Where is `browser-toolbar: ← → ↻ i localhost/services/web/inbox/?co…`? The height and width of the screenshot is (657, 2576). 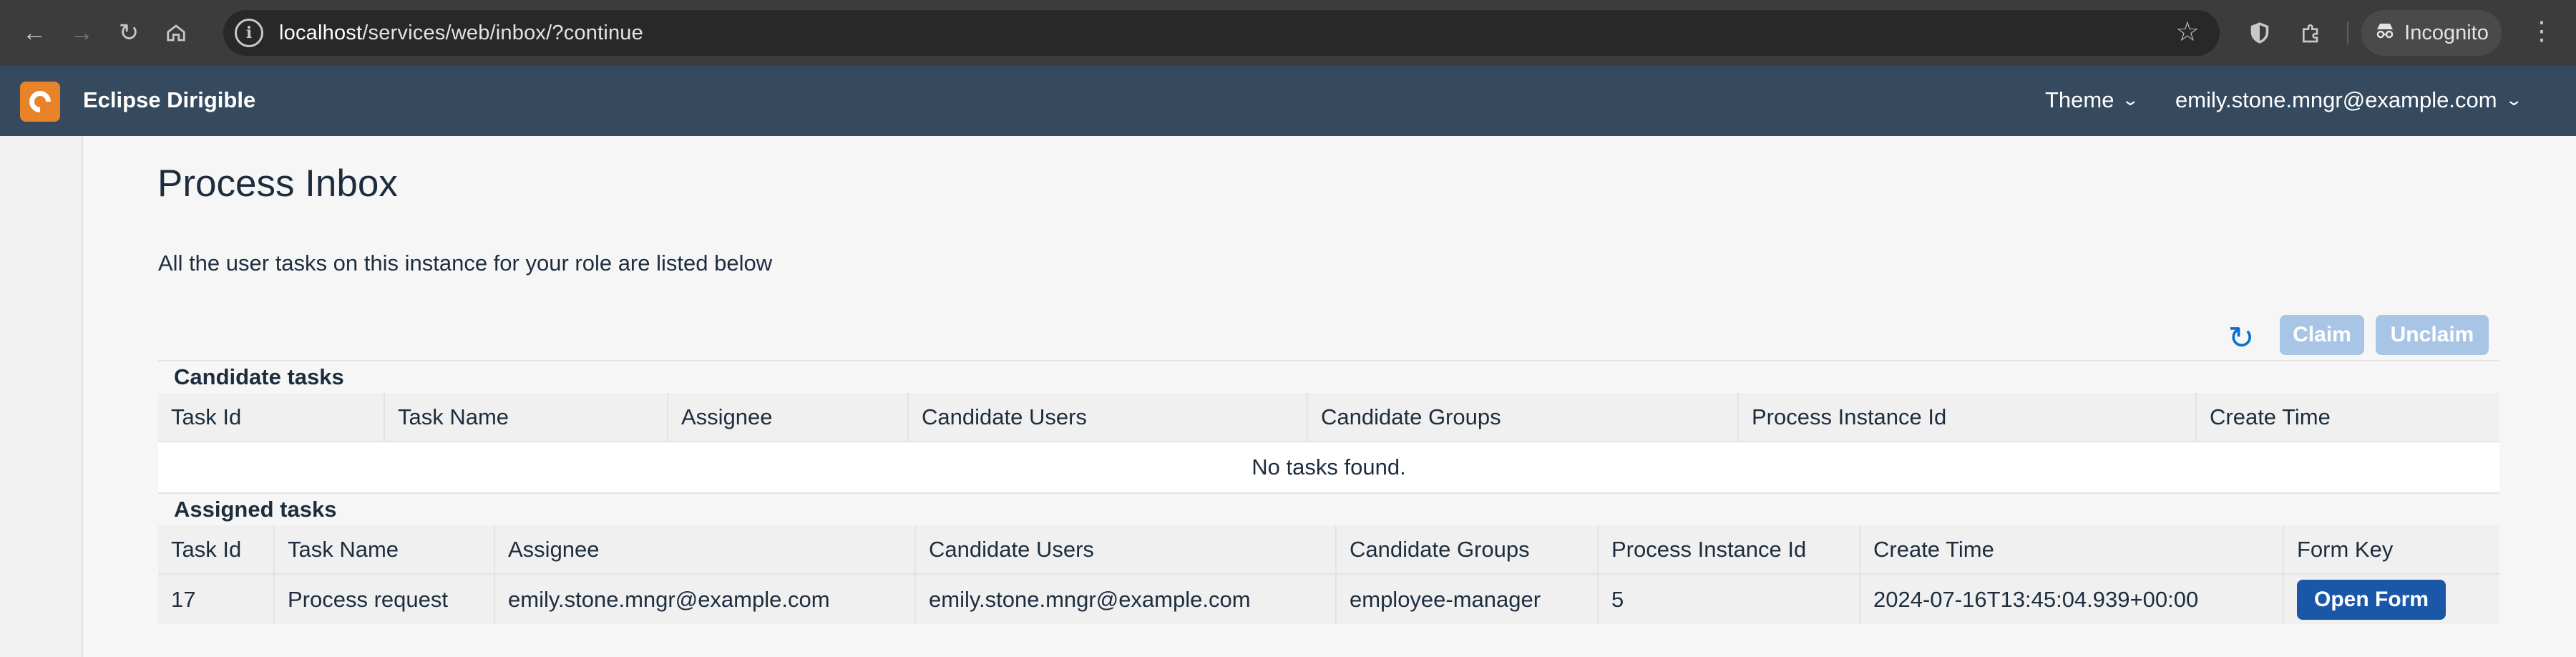 browser-toolbar: ← → ↻ i localhost/services/web/inbox/?co… is located at coordinates (1288, 33).